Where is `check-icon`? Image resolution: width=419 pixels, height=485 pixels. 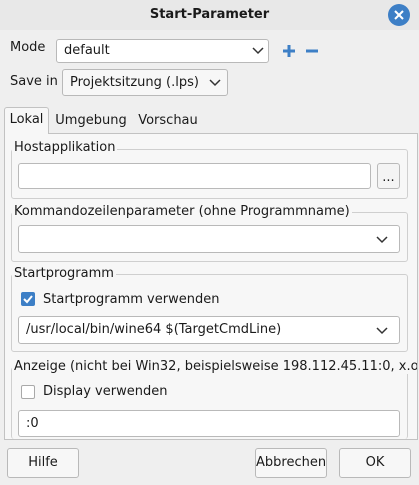
check-icon is located at coordinates (28, 299).